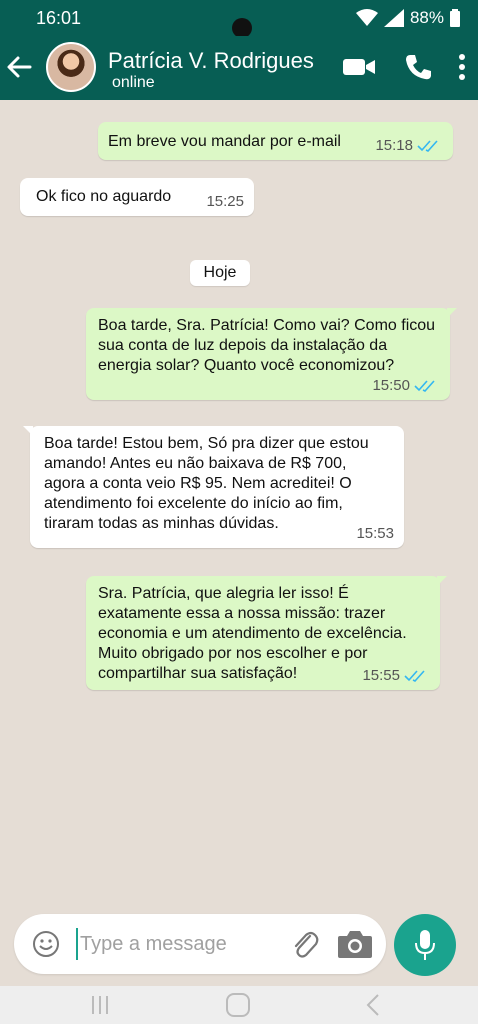 This screenshot has height=1024, width=478. I want to click on wifi-icon, so click(366, 17).